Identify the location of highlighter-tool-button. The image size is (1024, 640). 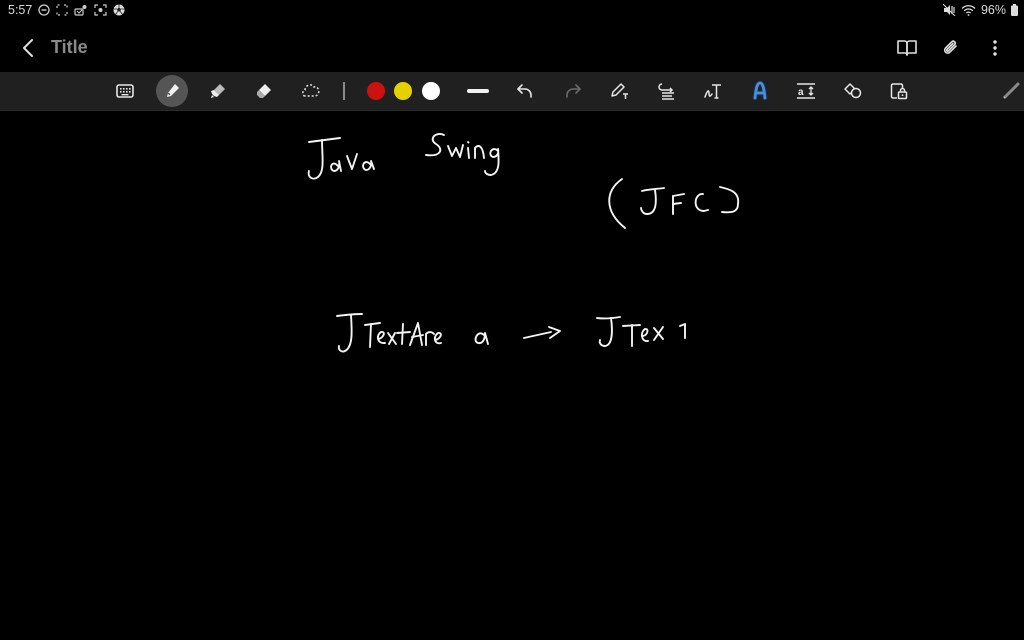
(218, 91).